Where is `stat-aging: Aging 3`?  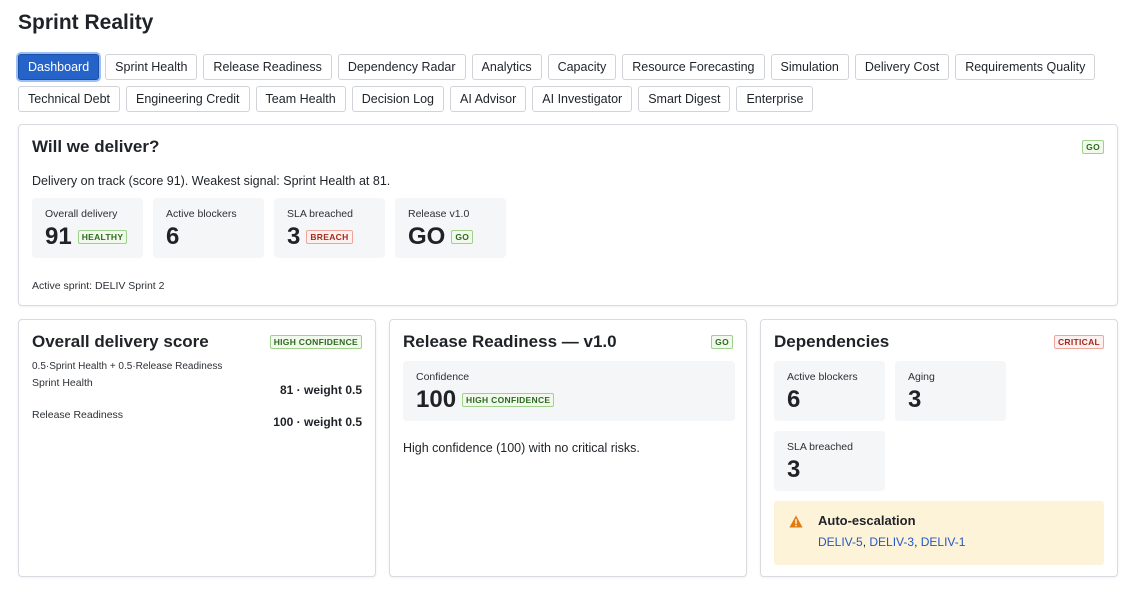
stat-aging: Aging 3 is located at coordinates (950, 391).